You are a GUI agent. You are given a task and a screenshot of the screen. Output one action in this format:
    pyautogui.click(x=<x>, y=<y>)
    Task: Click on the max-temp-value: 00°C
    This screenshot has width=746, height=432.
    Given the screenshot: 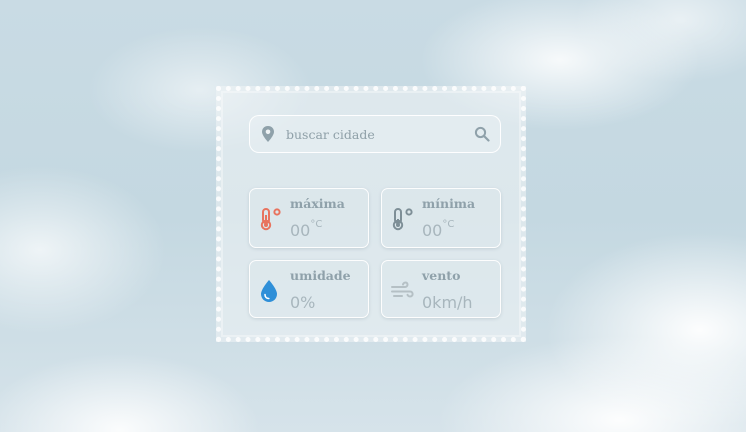 What is the action you would take?
    pyautogui.click(x=306, y=229)
    